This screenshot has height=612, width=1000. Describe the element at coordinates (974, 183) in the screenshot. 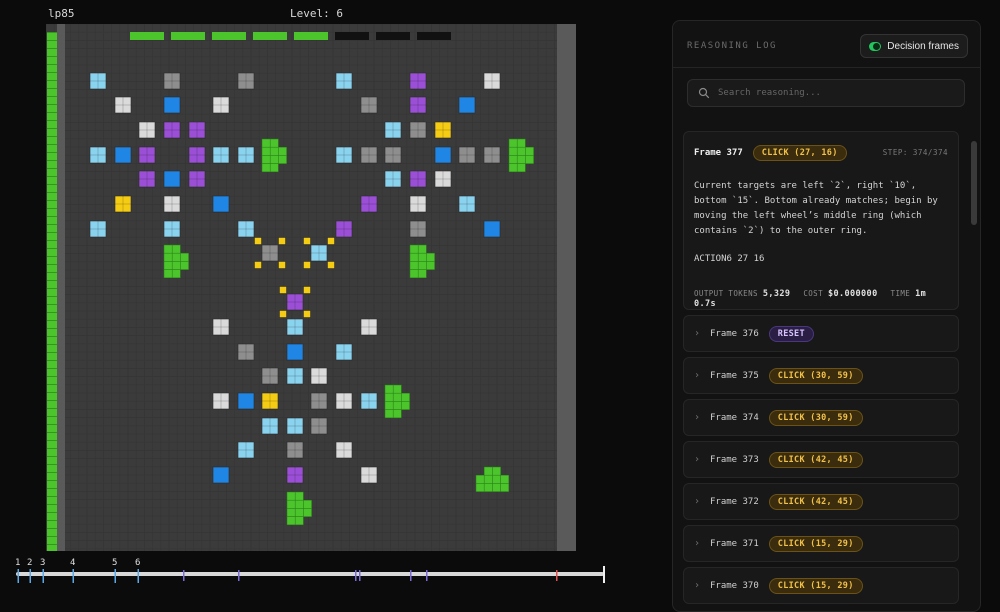

I see `scrollbar-thumb` at that location.